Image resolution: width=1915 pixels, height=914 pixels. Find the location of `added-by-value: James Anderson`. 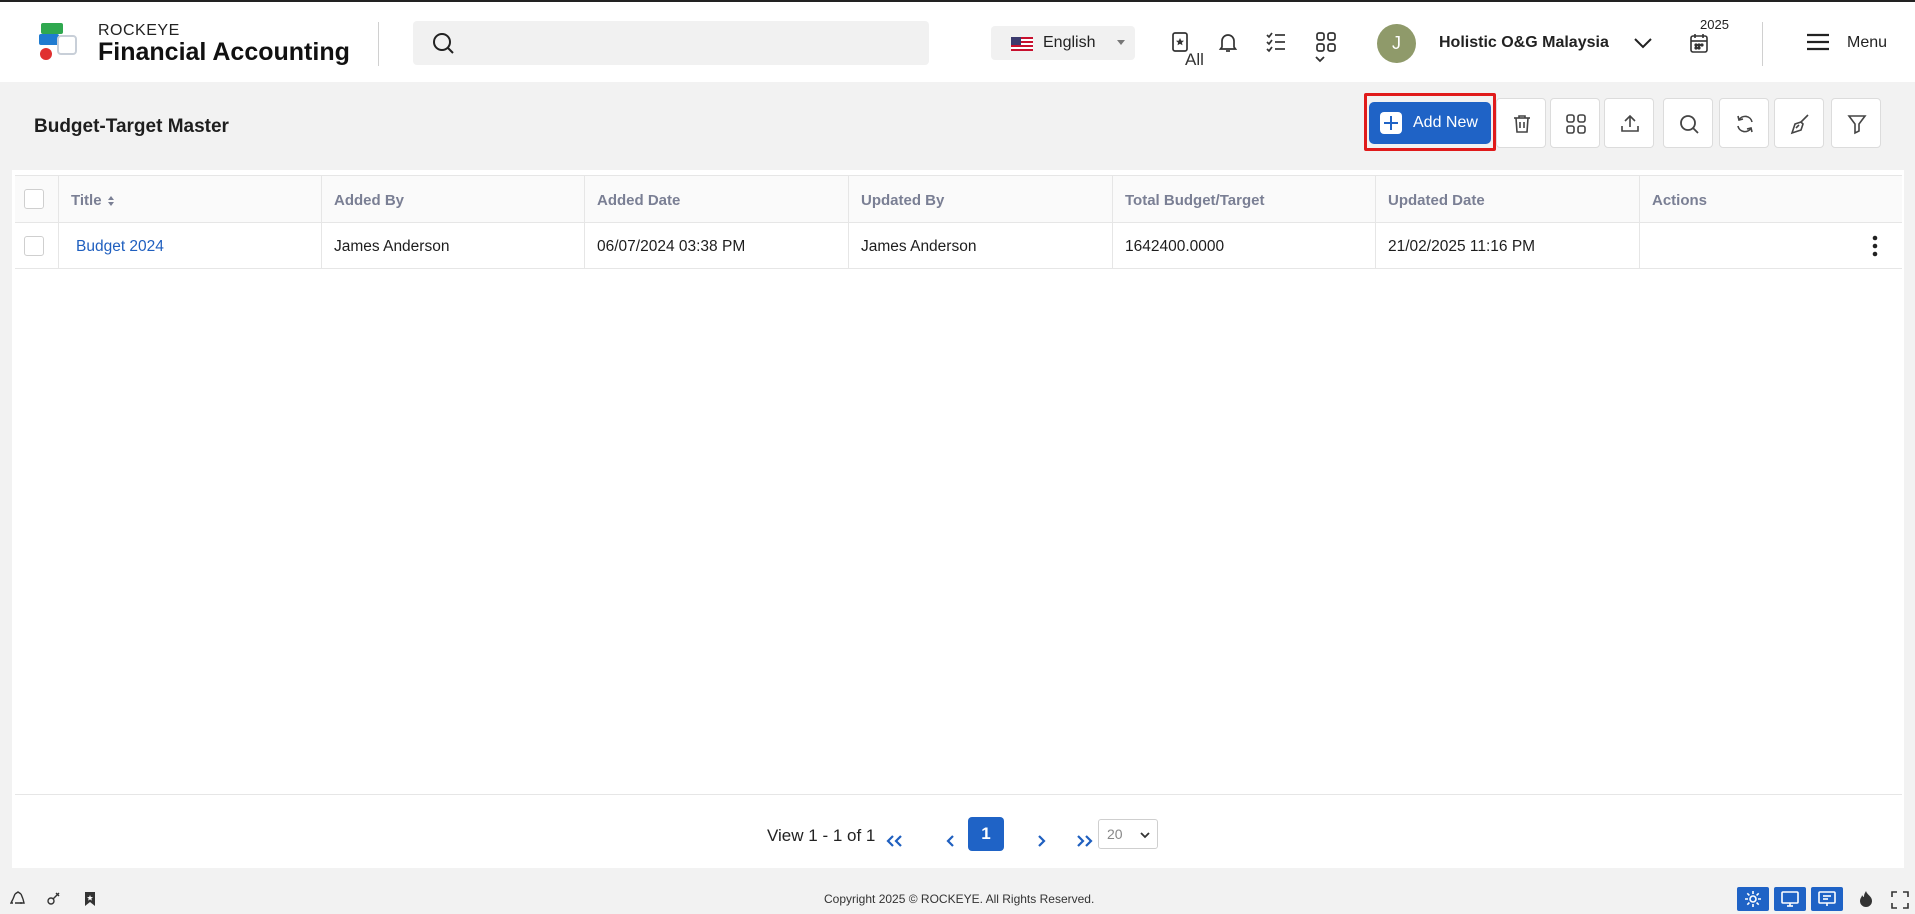

added-by-value: James Anderson is located at coordinates (392, 246).